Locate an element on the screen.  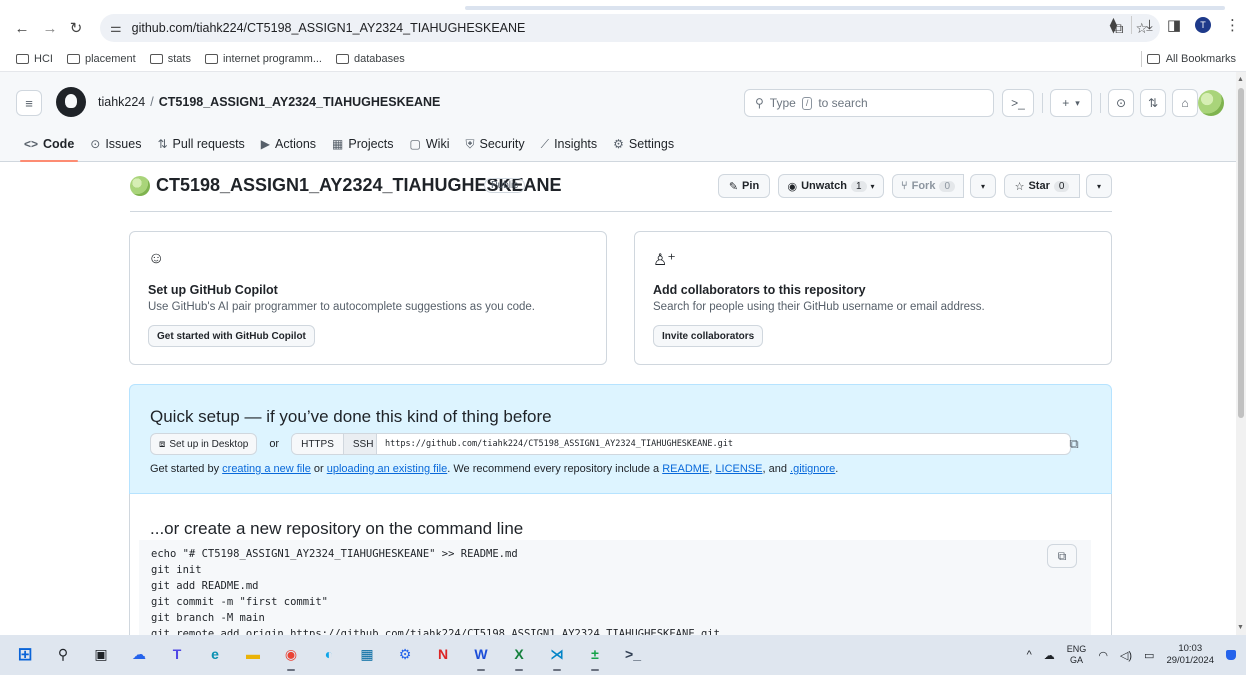
fork-dropdown: ▾ is located at coordinates (983, 186).